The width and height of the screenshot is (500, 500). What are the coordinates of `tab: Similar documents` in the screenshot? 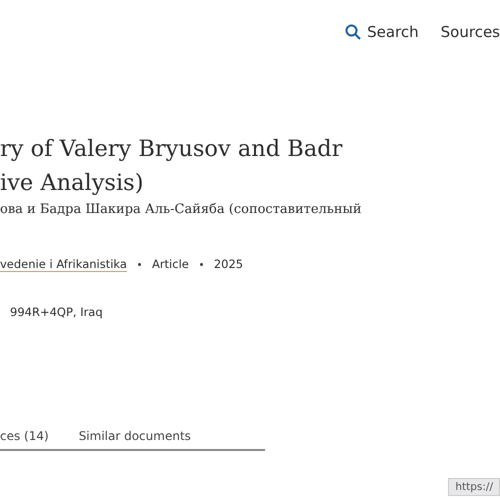 It's located at (134, 436).